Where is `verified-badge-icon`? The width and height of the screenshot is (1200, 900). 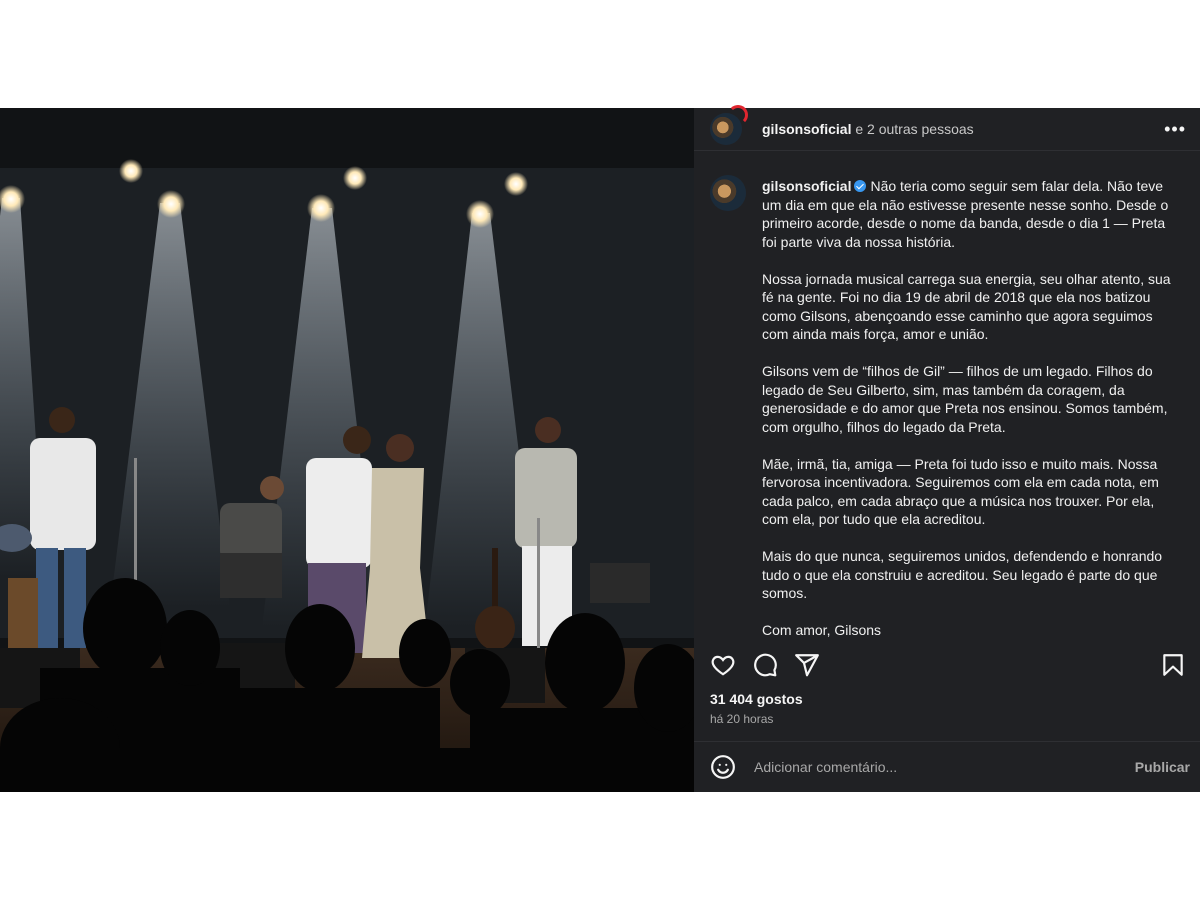
verified-badge-icon is located at coordinates (860, 186).